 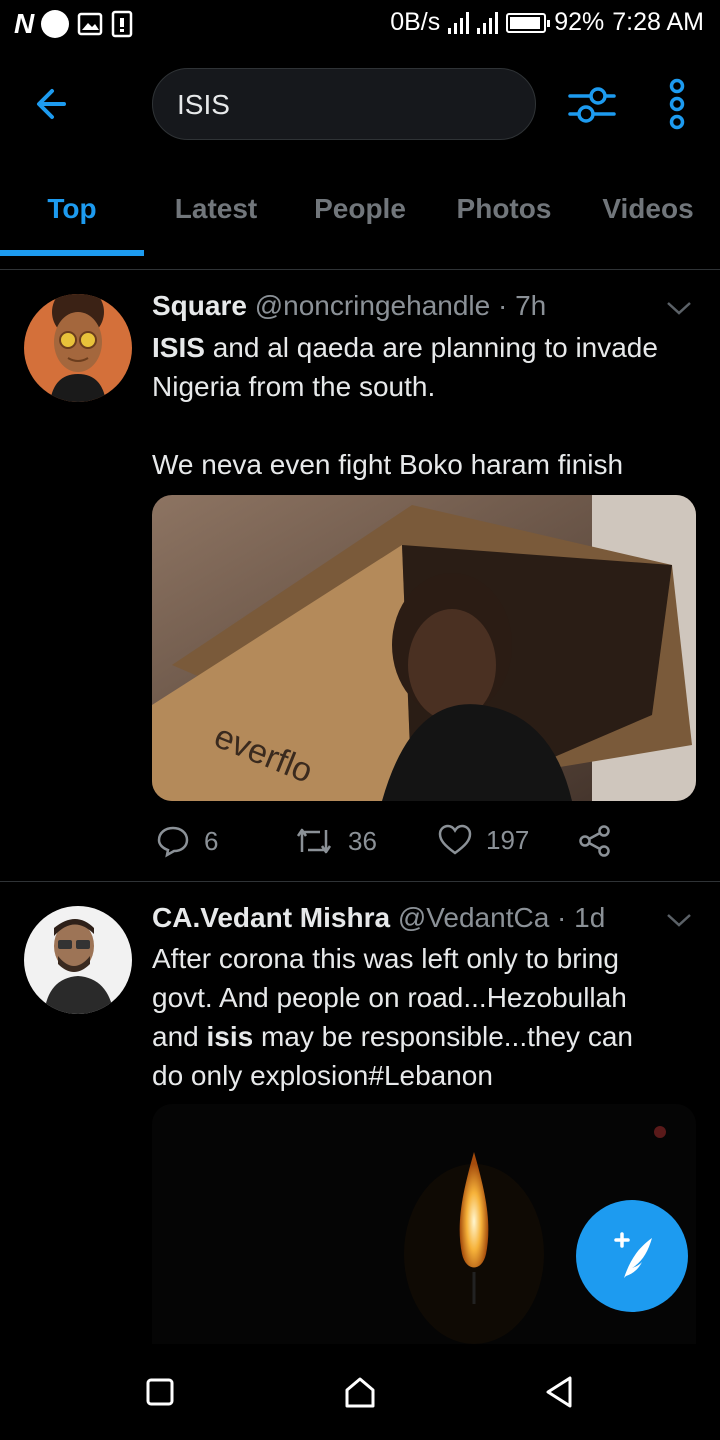 What do you see at coordinates (173, 842) in the screenshot?
I see `reply-icon` at bounding box center [173, 842].